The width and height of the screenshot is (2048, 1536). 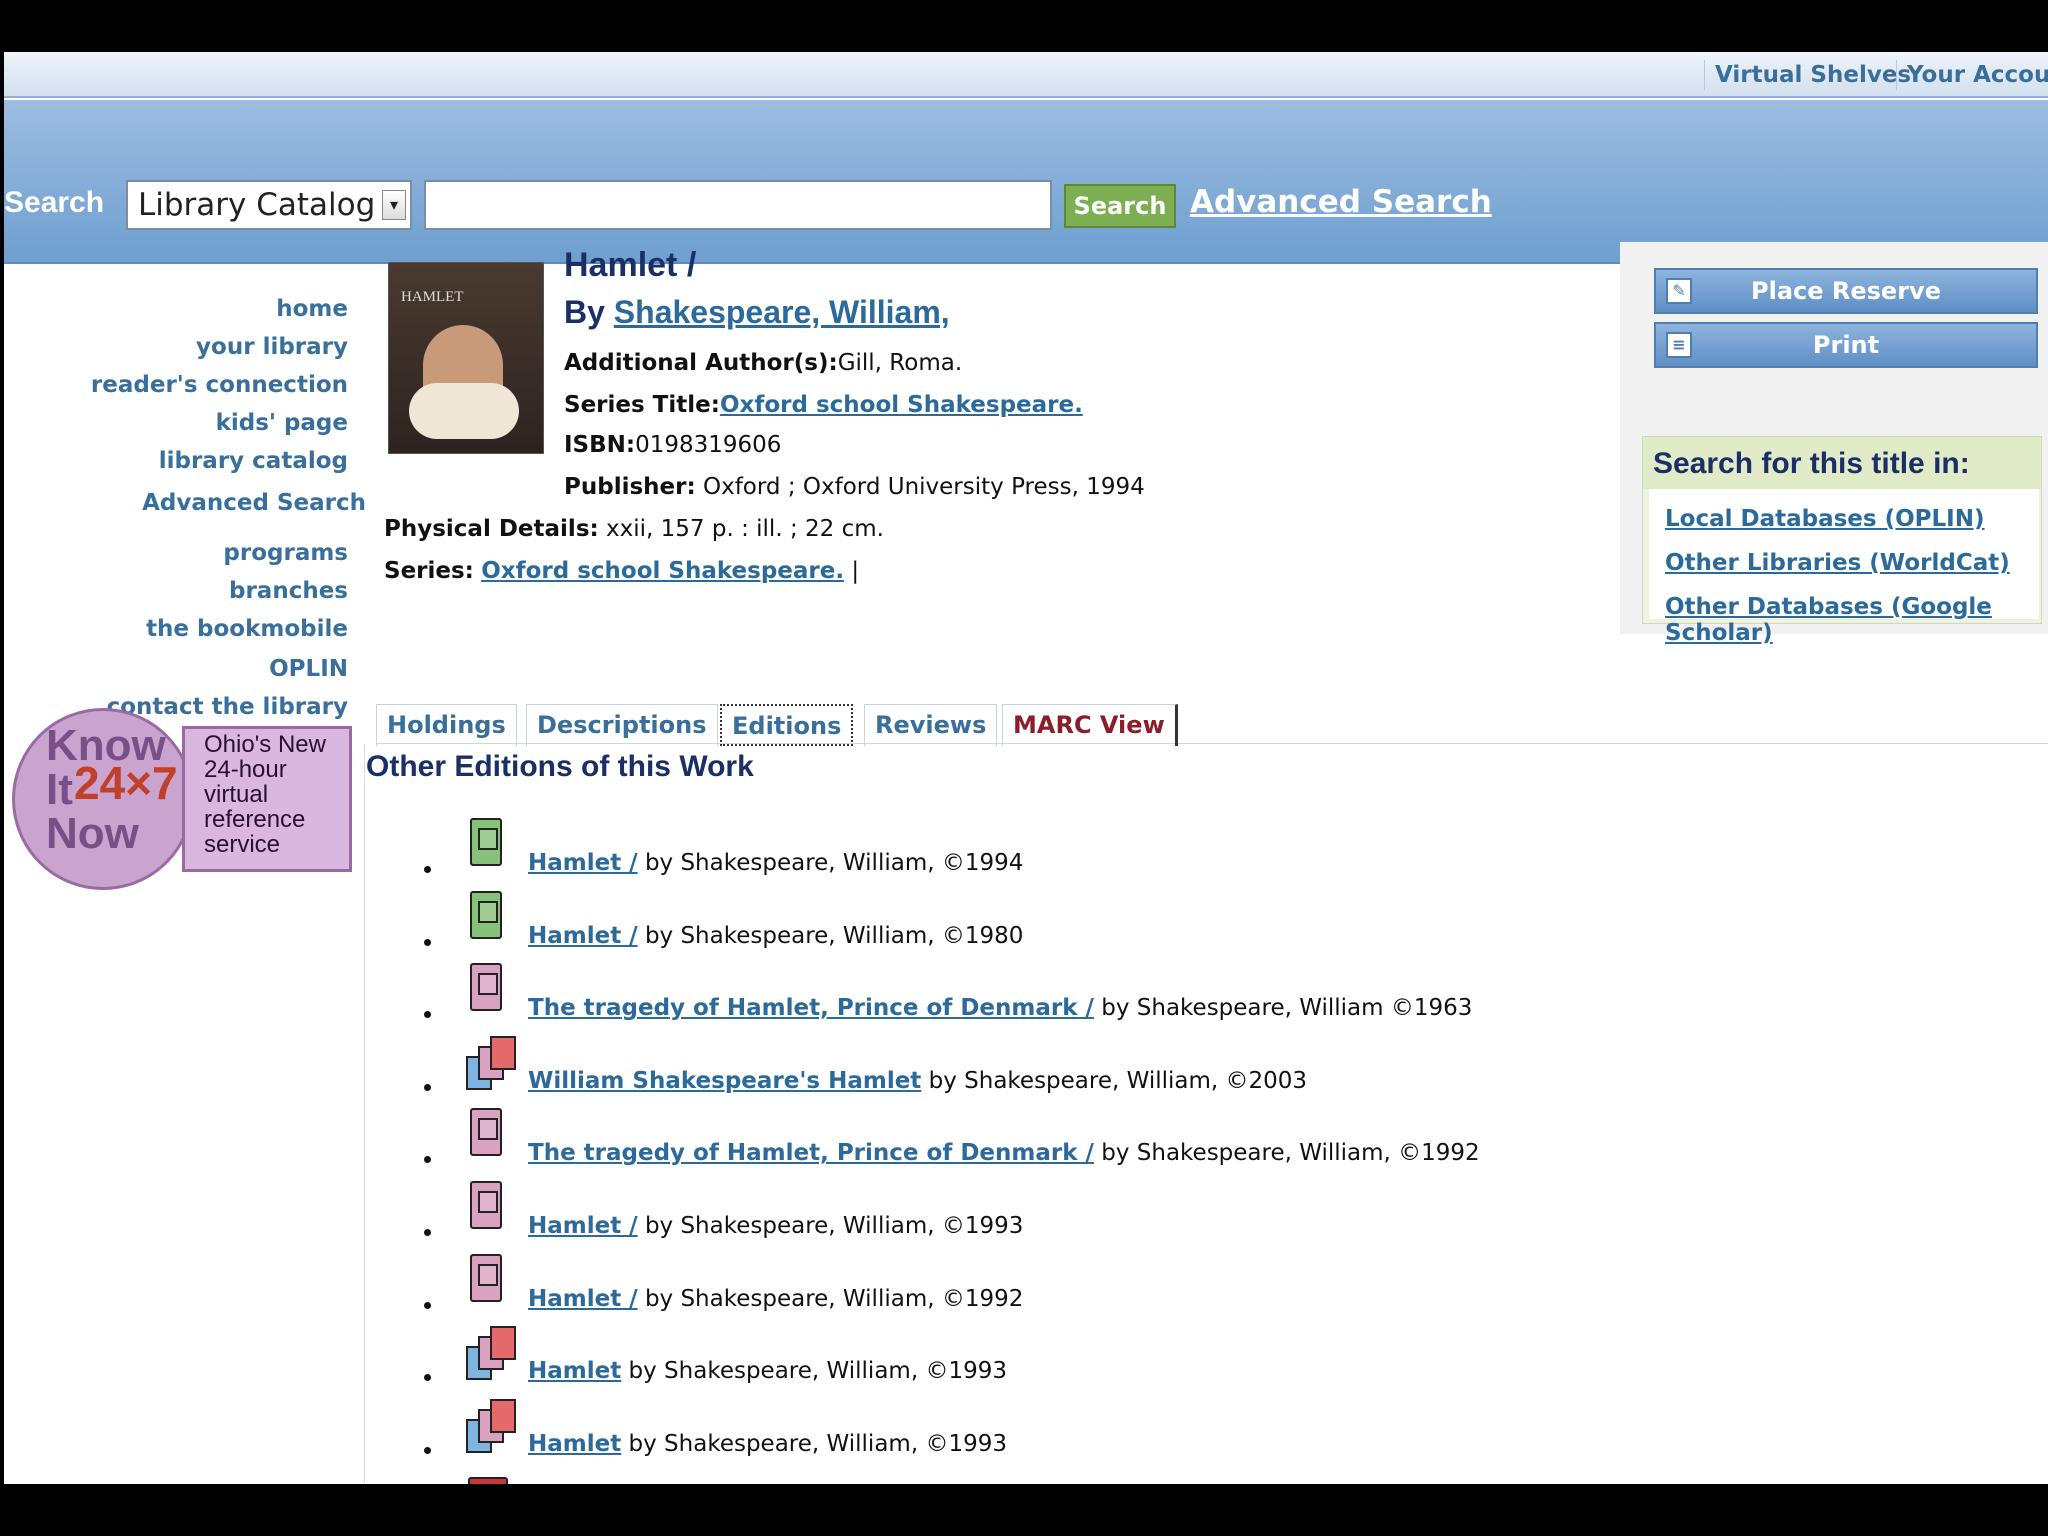 I want to click on desc-line: Ohio's New, so click(x=265, y=744).